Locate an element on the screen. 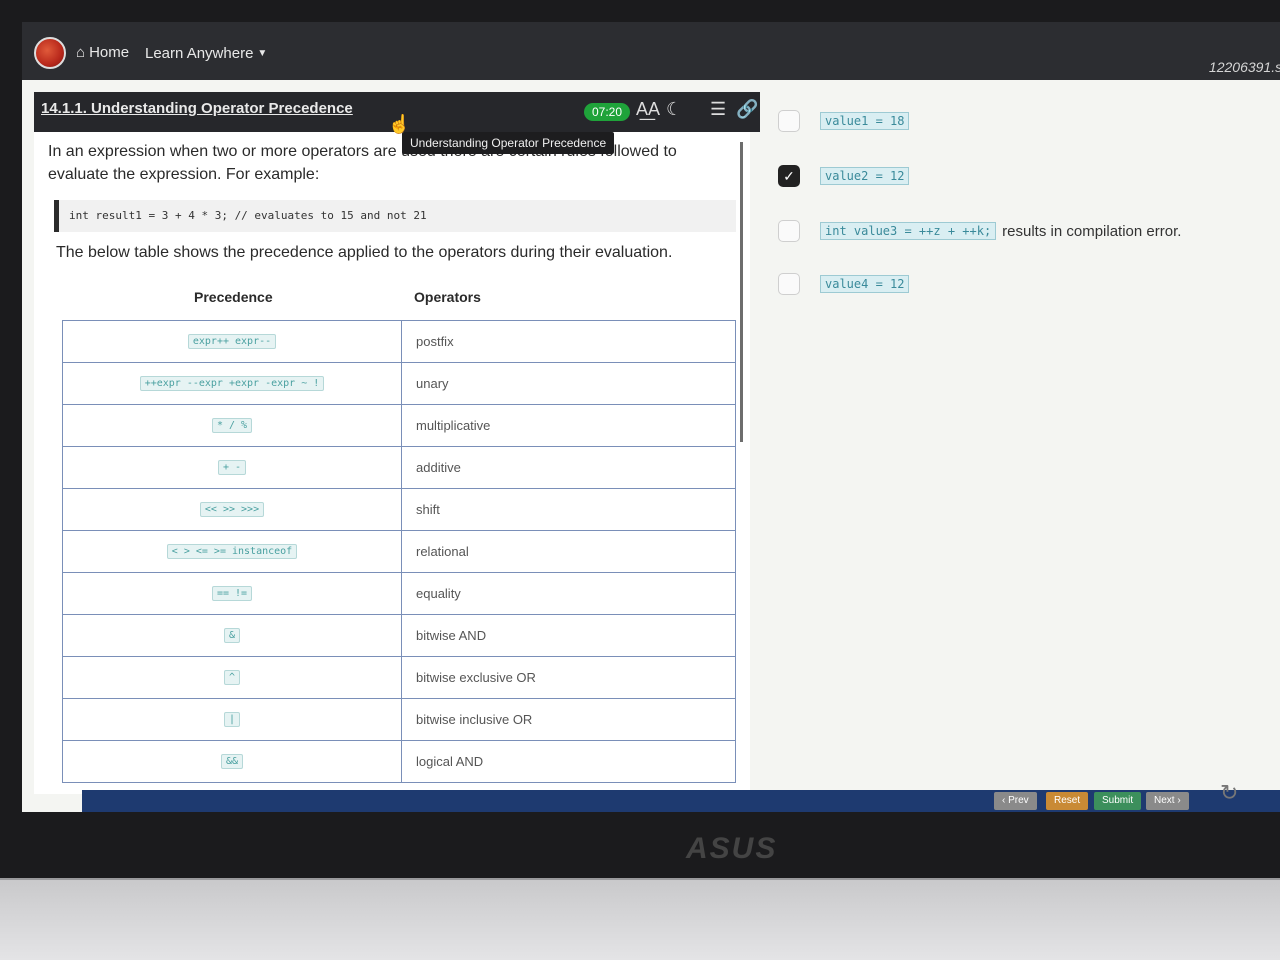  mouse-cursor-icon: ☝ is located at coordinates (399, 124).